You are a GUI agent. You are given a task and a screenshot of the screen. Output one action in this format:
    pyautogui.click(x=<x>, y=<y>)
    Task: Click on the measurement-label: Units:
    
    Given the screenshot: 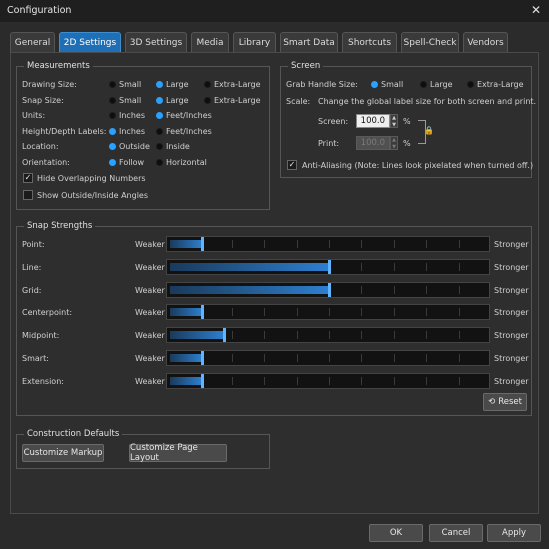 What is the action you would take?
    pyautogui.click(x=34, y=115)
    